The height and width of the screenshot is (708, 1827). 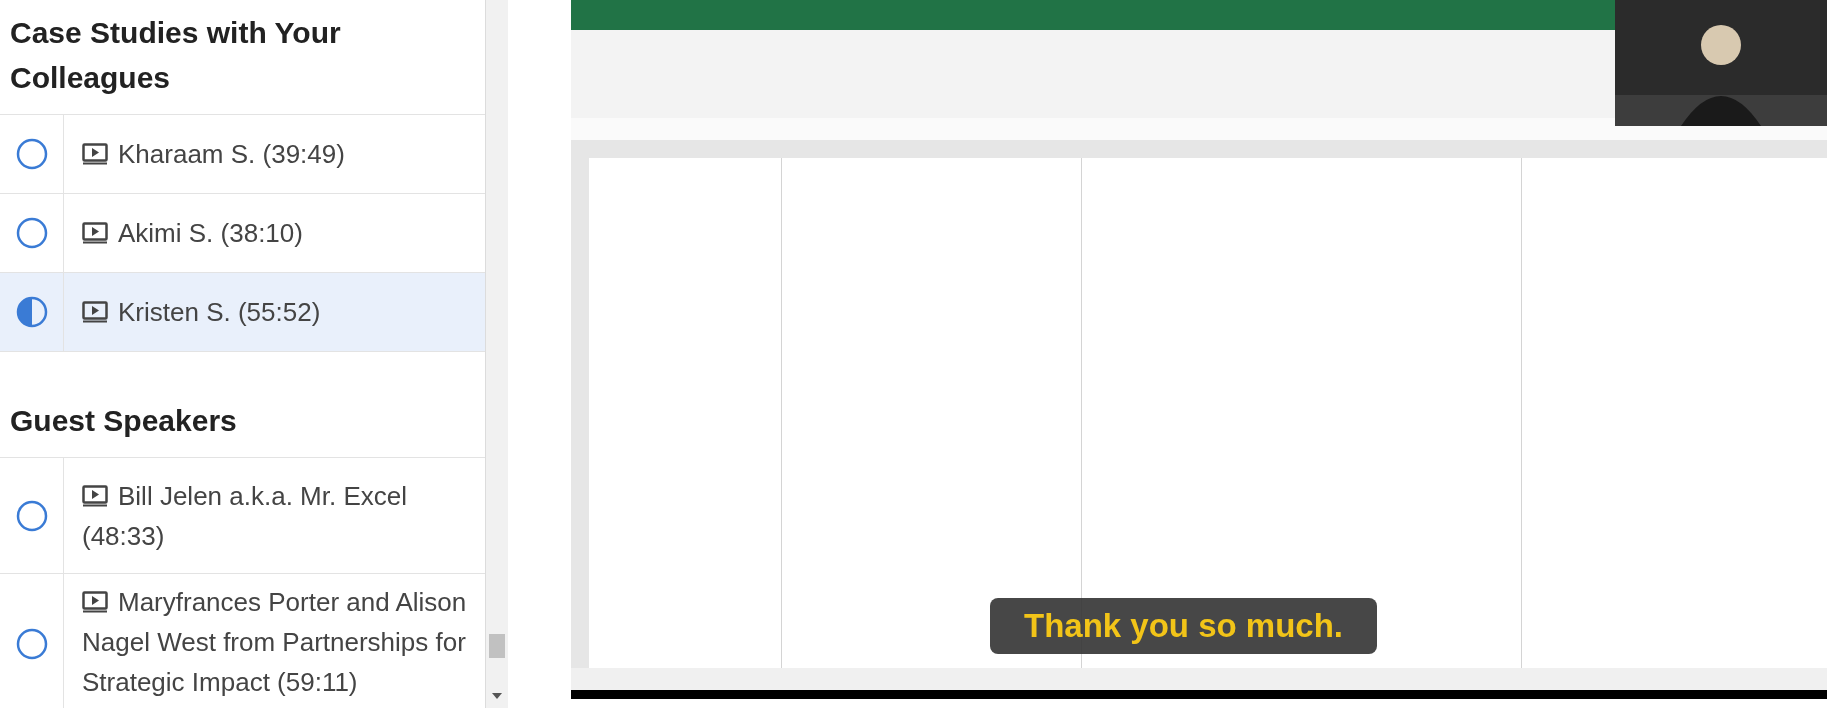 I want to click on lesson-title: Maryfrances Porter and Alison Nagel West from Partnerships for Strategic Impact (59:11), so click(x=279, y=642).